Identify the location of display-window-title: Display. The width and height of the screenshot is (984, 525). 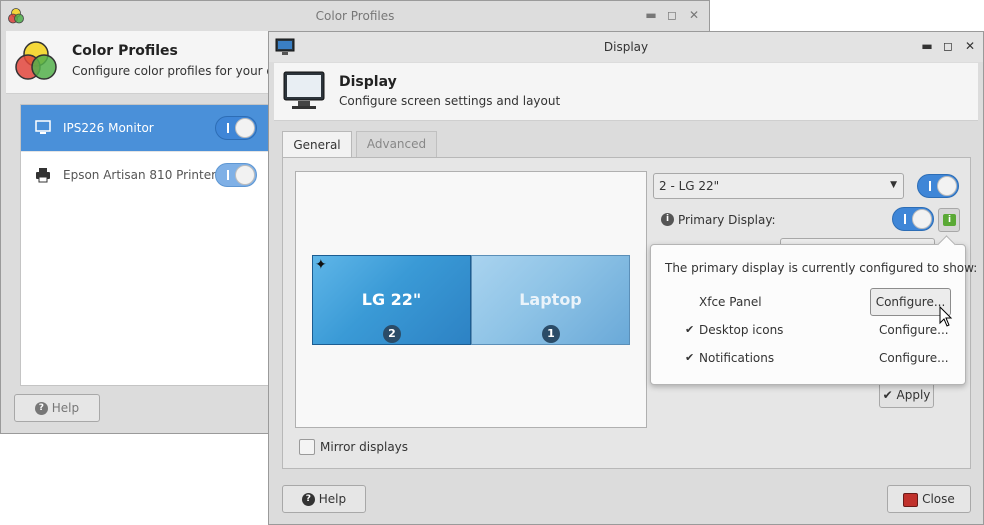
(626, 47).